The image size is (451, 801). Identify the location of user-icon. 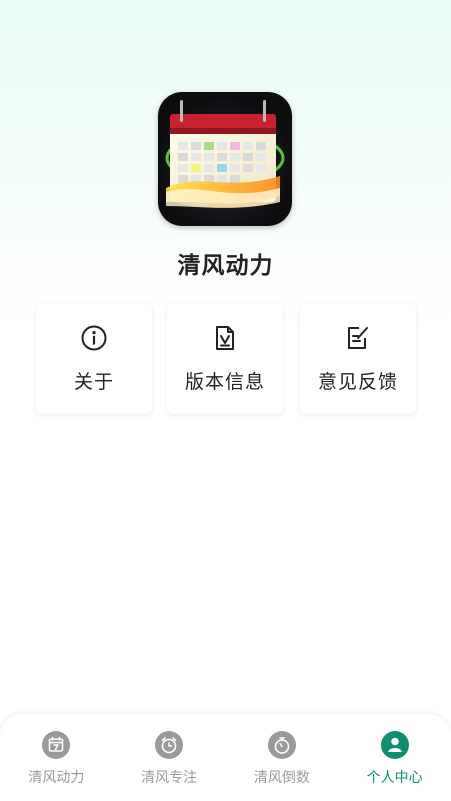
(394, 745).